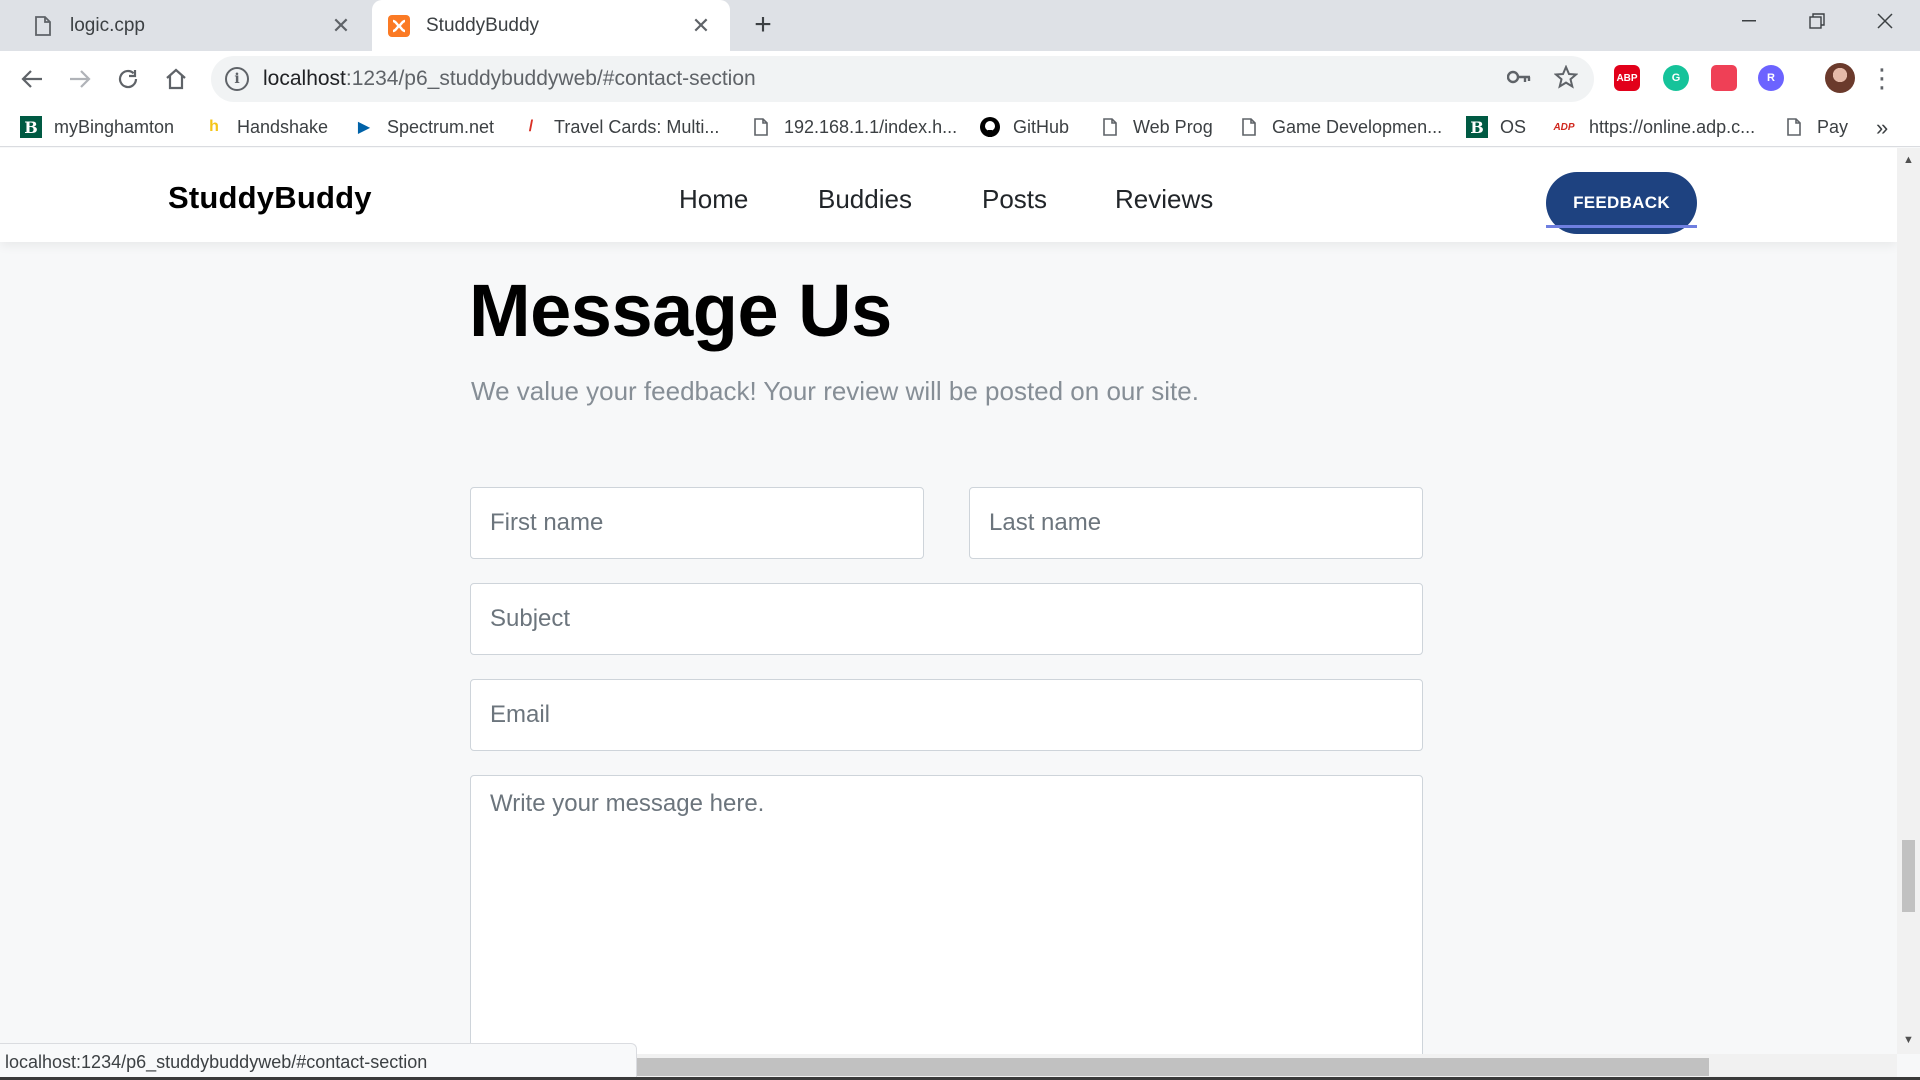 The height and width of the screenshot is (1080, 1920). What do you see at coordinates (1173, 1067) in the screenshot?
I see `horizontal-scroll-thumb` at bounding box center [1173, 1067].